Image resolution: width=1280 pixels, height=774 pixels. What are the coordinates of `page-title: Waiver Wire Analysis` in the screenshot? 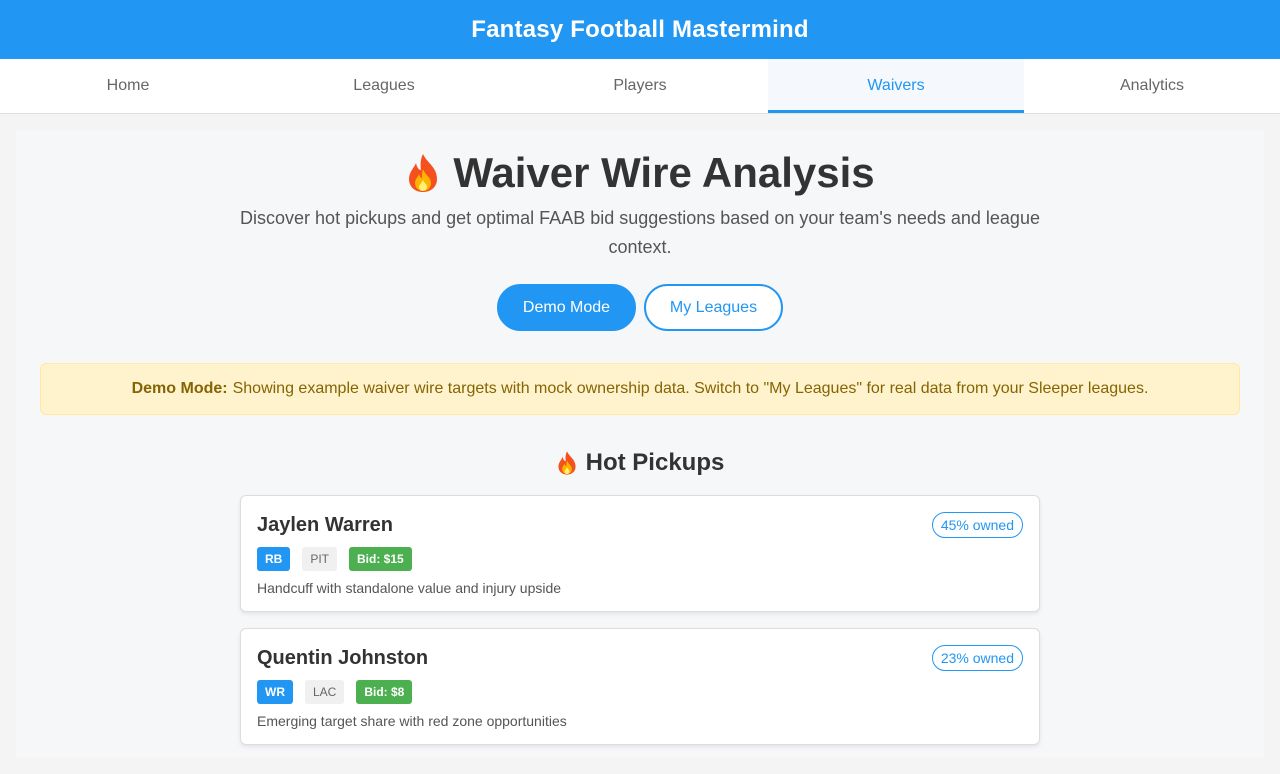 It's located at (640, 173).